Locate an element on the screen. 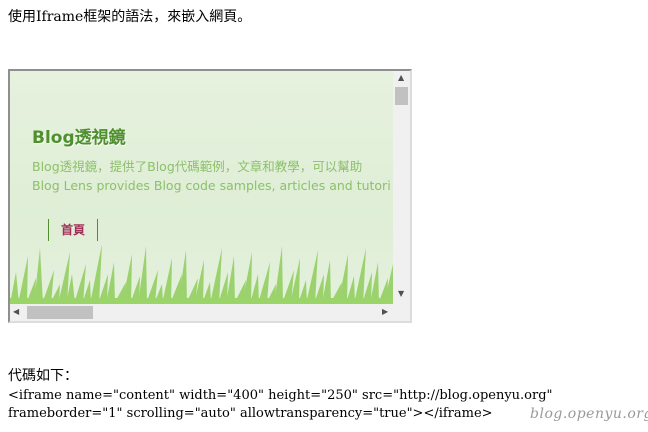 This screenshot has height=432, width=648. nav-item-home: 首頁 is located at coordinates (73, 230).